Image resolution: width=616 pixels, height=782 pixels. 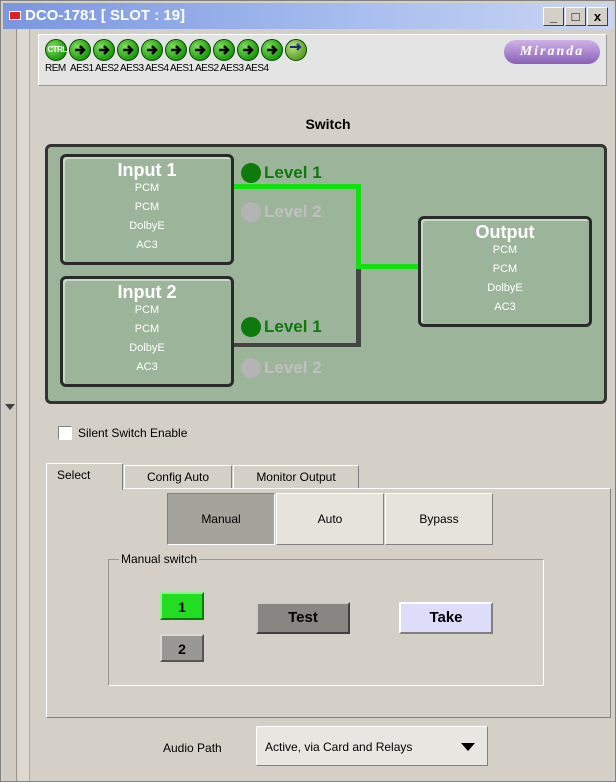 What do you see at coordinates (505, 232) in the screenshot?
I see `output-title: Output` at bounding box center [505, 232].